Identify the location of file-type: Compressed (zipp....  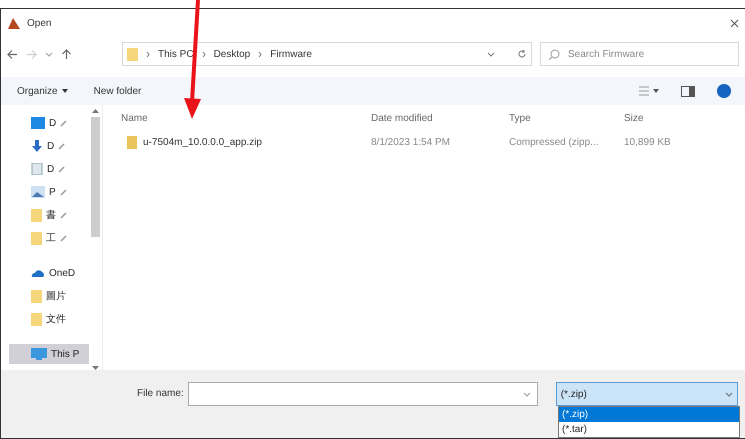
(554, 142).